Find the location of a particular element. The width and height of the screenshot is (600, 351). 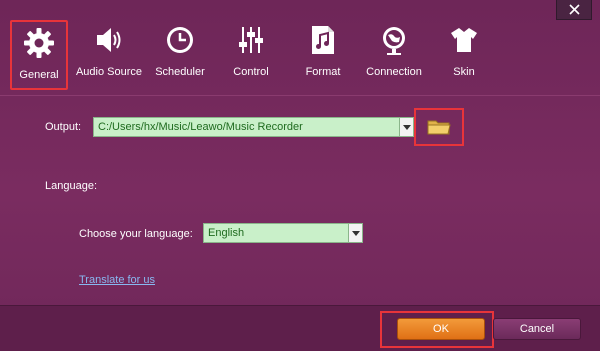

tab-audio-source: Audio Source is located at coordinates (109, 55).